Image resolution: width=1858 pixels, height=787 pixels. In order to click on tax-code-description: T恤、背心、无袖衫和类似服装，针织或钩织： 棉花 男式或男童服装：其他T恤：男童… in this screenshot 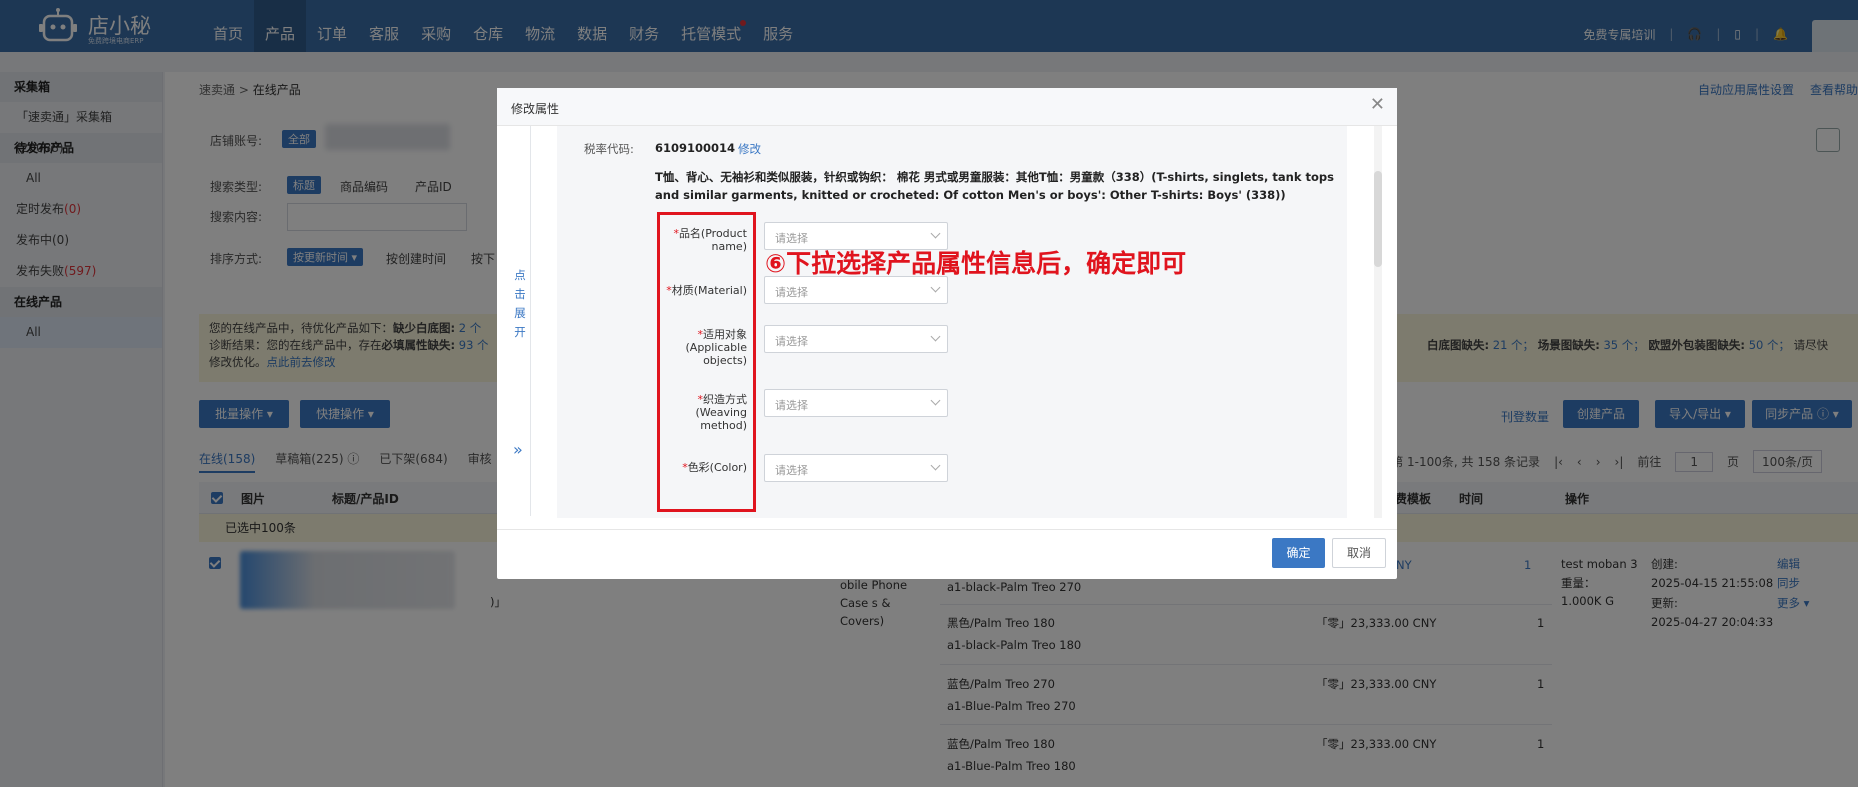, I will do `click(994, 186)`.